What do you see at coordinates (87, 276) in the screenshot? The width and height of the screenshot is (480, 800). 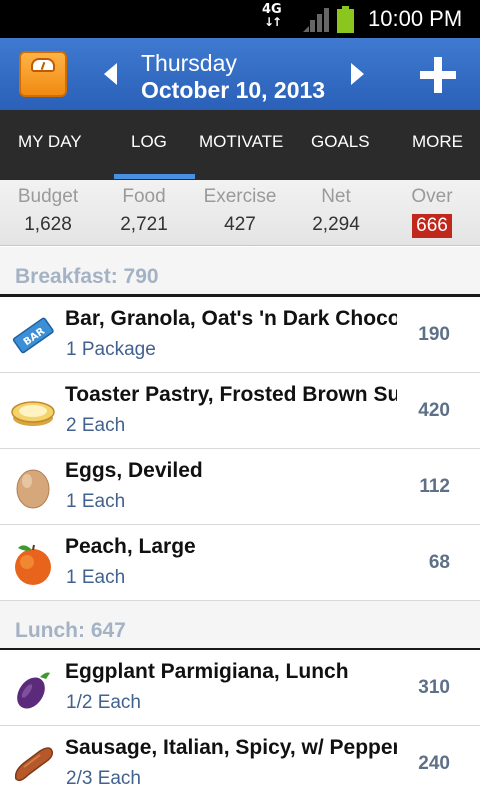 I see `meal-title: Breakfast: 790` at bounding box center [87, 276].